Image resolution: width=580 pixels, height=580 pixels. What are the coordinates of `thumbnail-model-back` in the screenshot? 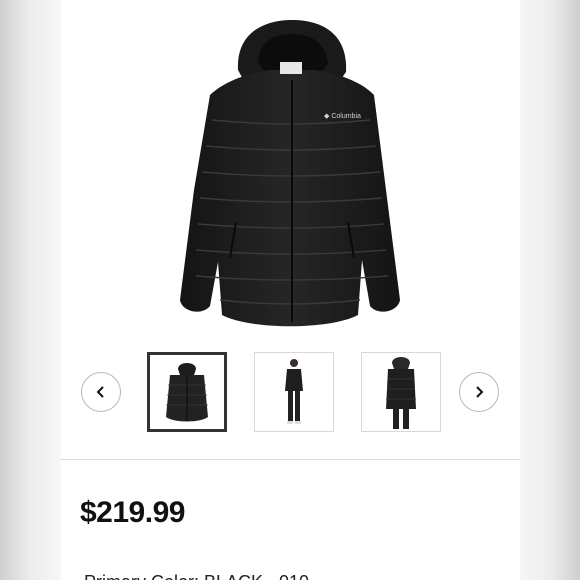 It's located at (401, 392).